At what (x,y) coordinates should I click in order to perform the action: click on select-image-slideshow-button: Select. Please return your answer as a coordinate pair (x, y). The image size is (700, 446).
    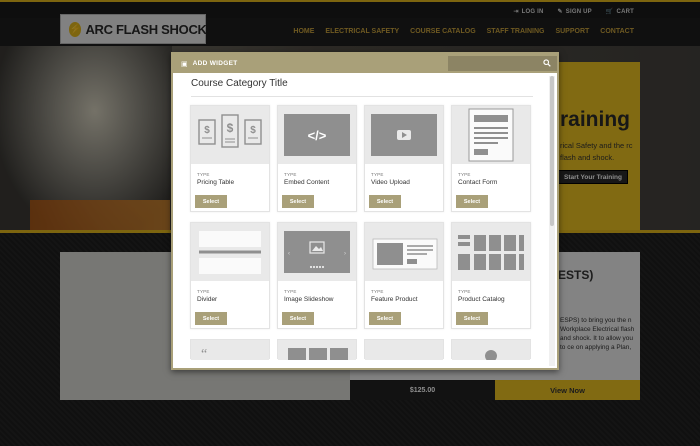
    Looking at the image, I should click on (298, 318).